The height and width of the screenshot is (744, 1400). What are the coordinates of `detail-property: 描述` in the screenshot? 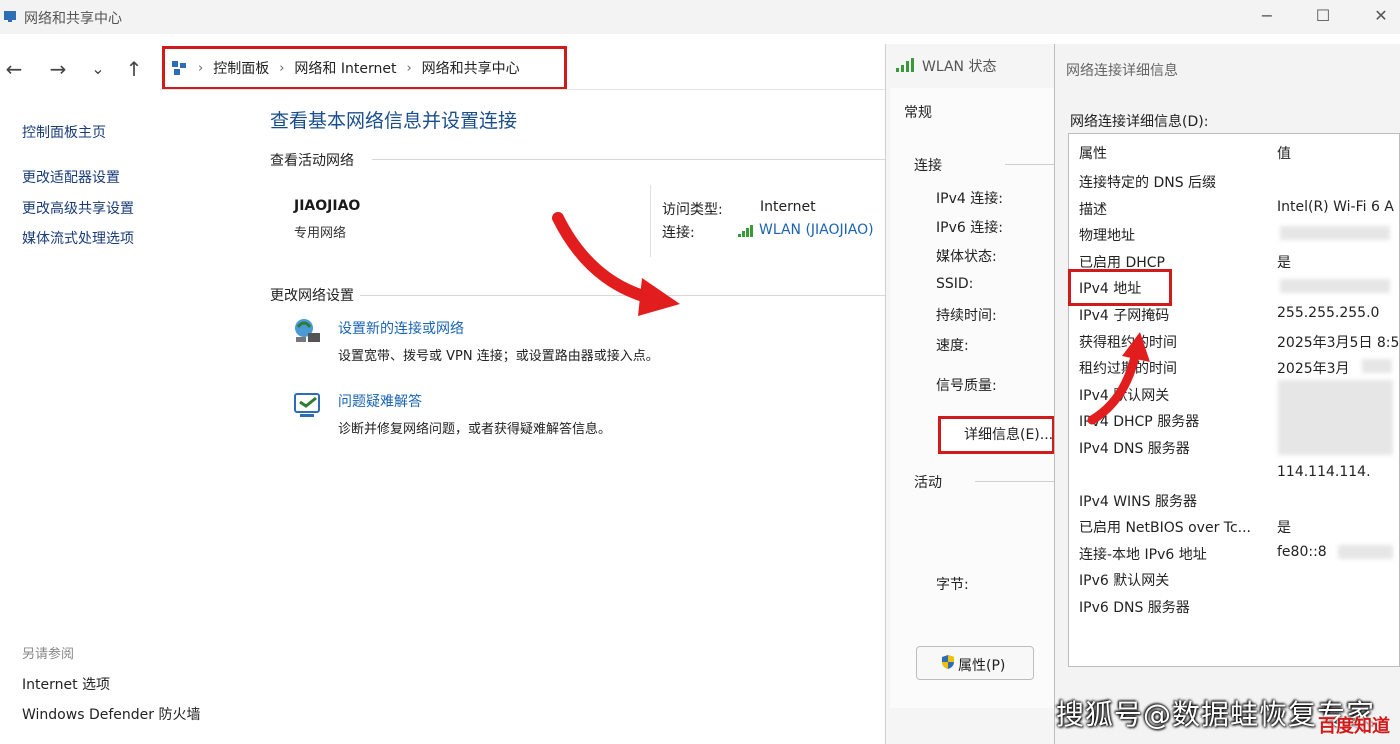 It's located at (1093, 210).